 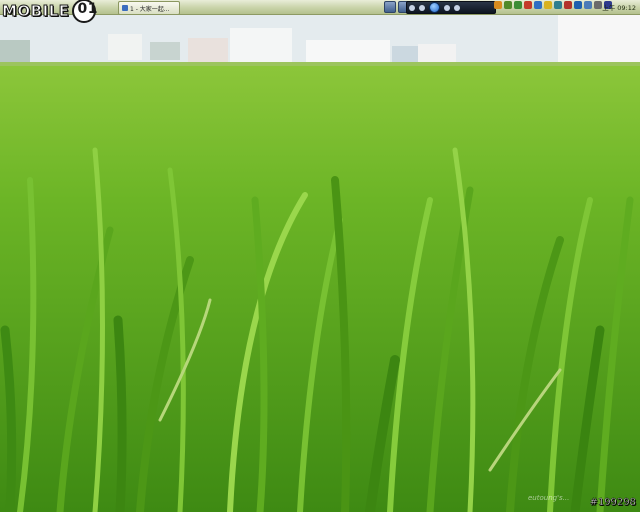 I want to click on logo-number: 01, so click(x=87, y=9).